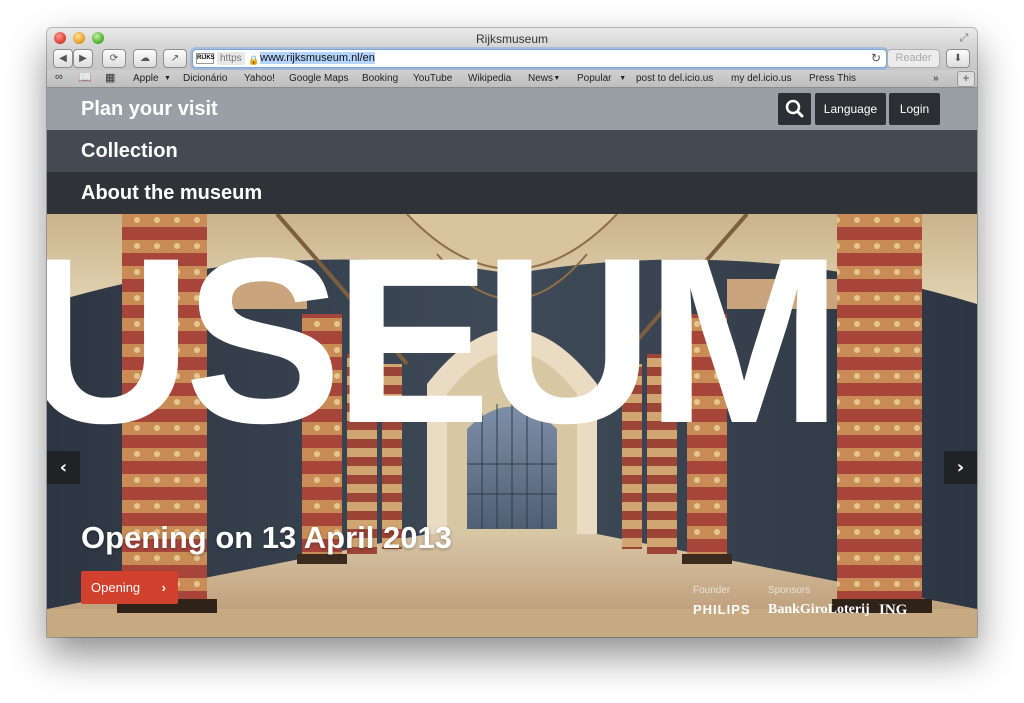  Describe the element at coordinates (163, 587) in the screenshot. I see `chevron-right-icon: ›` at that location.